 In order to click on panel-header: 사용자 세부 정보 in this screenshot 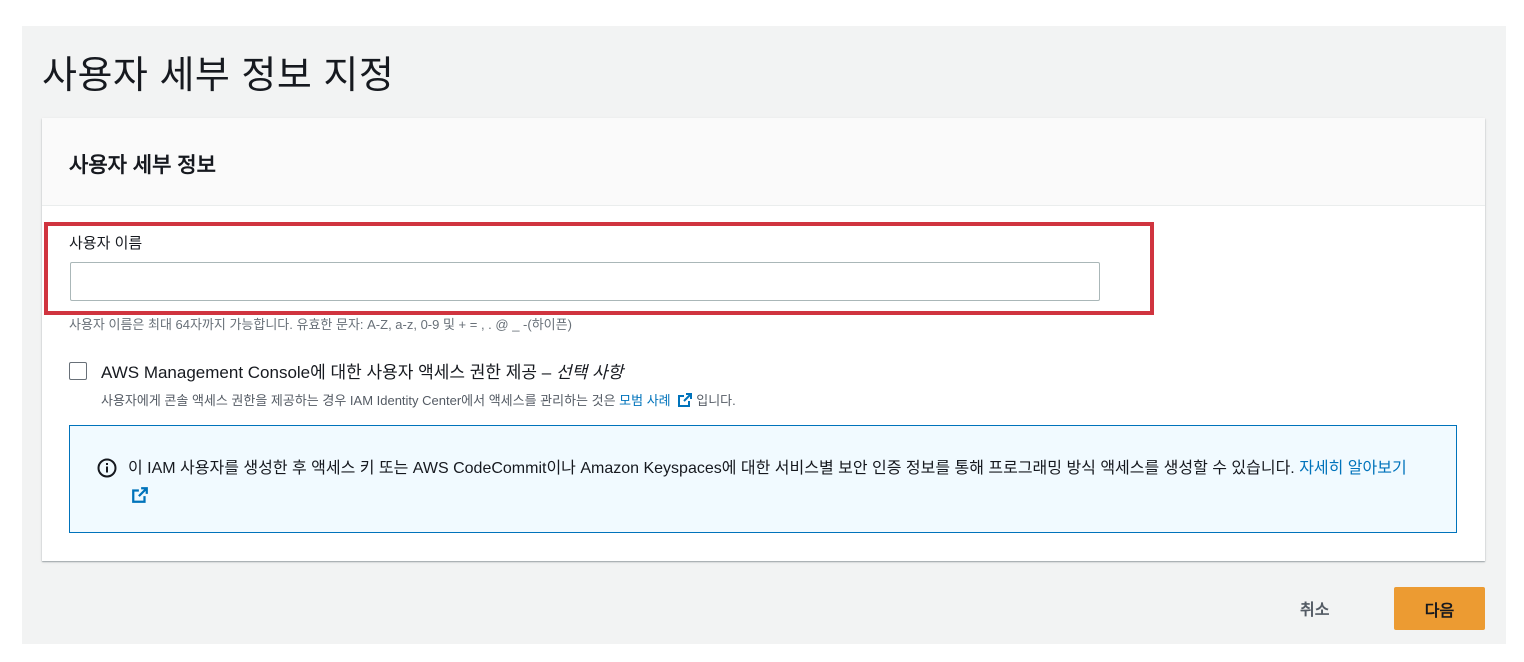, I will do `click(763, 162)`.